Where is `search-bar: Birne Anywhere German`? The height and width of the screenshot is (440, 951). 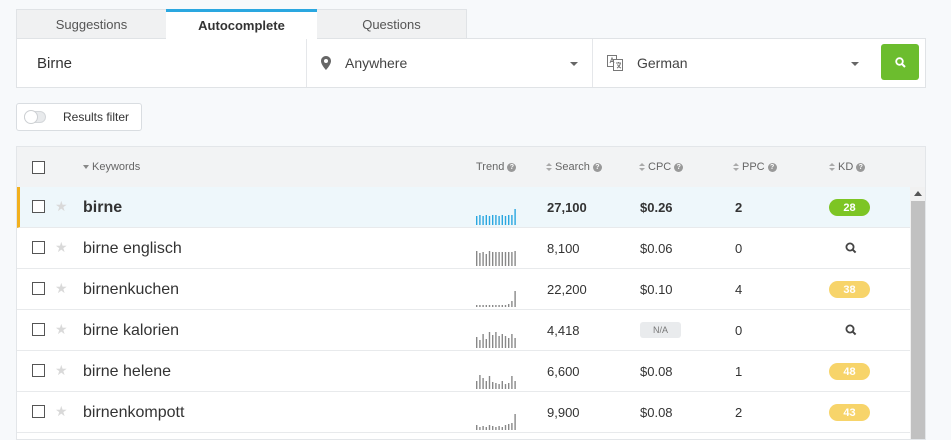
search-bar: Birne Anywhere German is located at coordinates (471, 63).